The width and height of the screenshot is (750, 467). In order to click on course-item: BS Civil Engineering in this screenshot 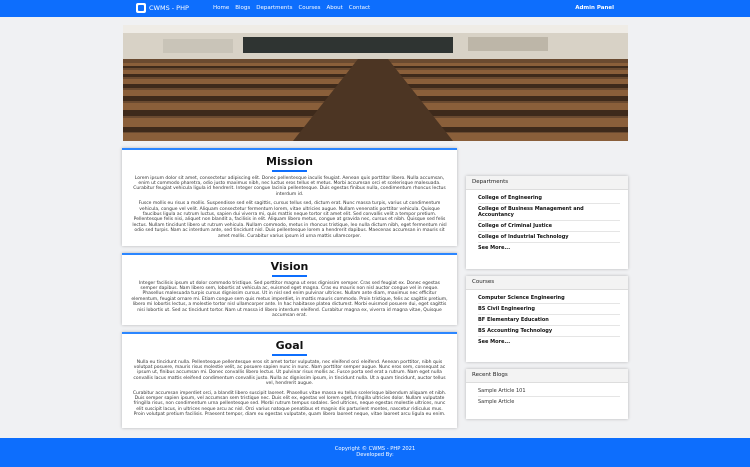, I will do `click(549, 309)`.